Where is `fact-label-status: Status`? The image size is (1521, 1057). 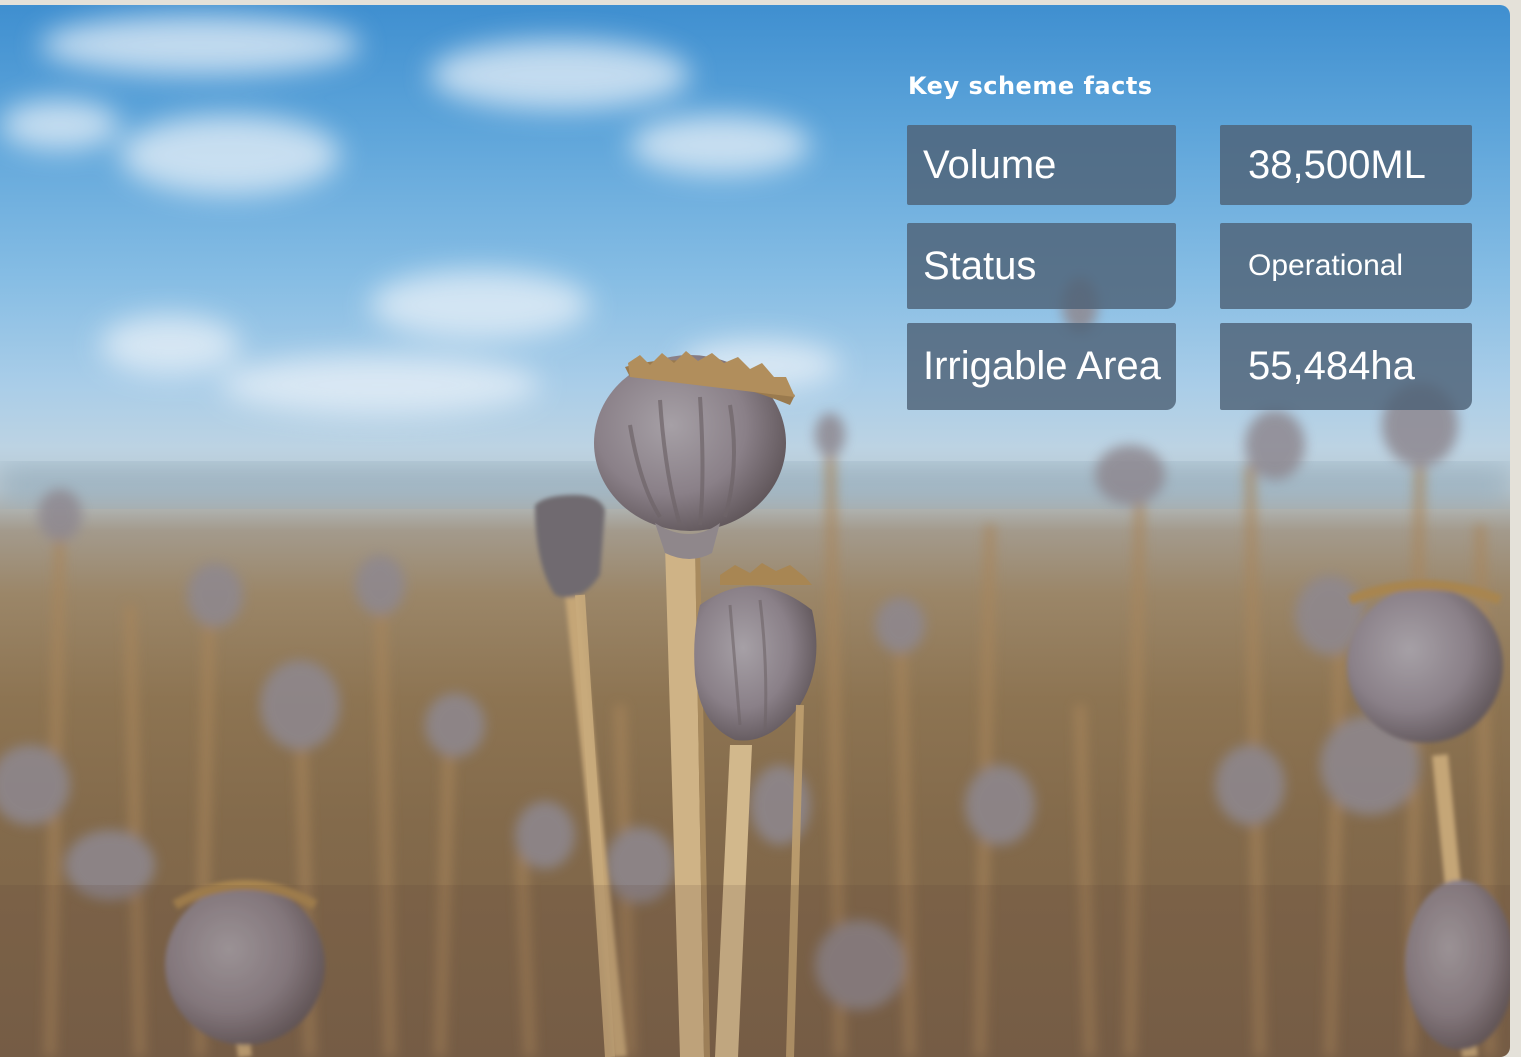 fact-label-status: Status is located at coordinates (1041, 266).